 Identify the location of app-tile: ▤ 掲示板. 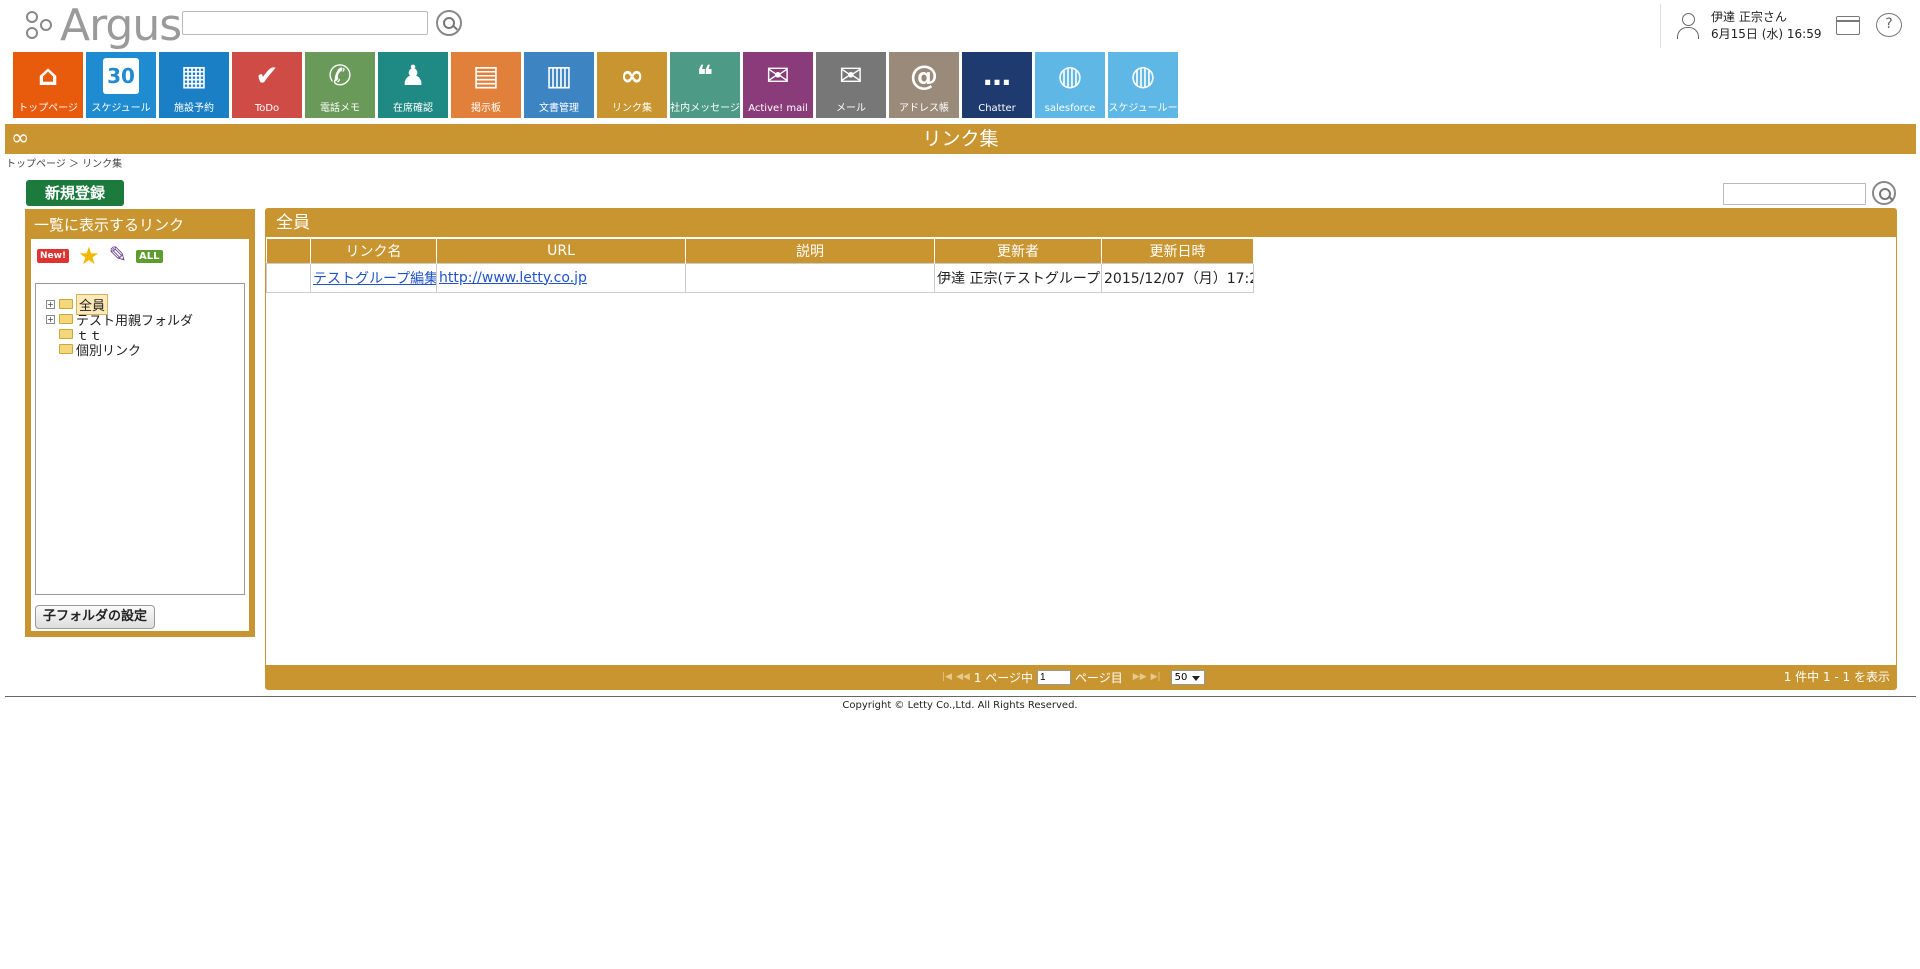
(486, 85).